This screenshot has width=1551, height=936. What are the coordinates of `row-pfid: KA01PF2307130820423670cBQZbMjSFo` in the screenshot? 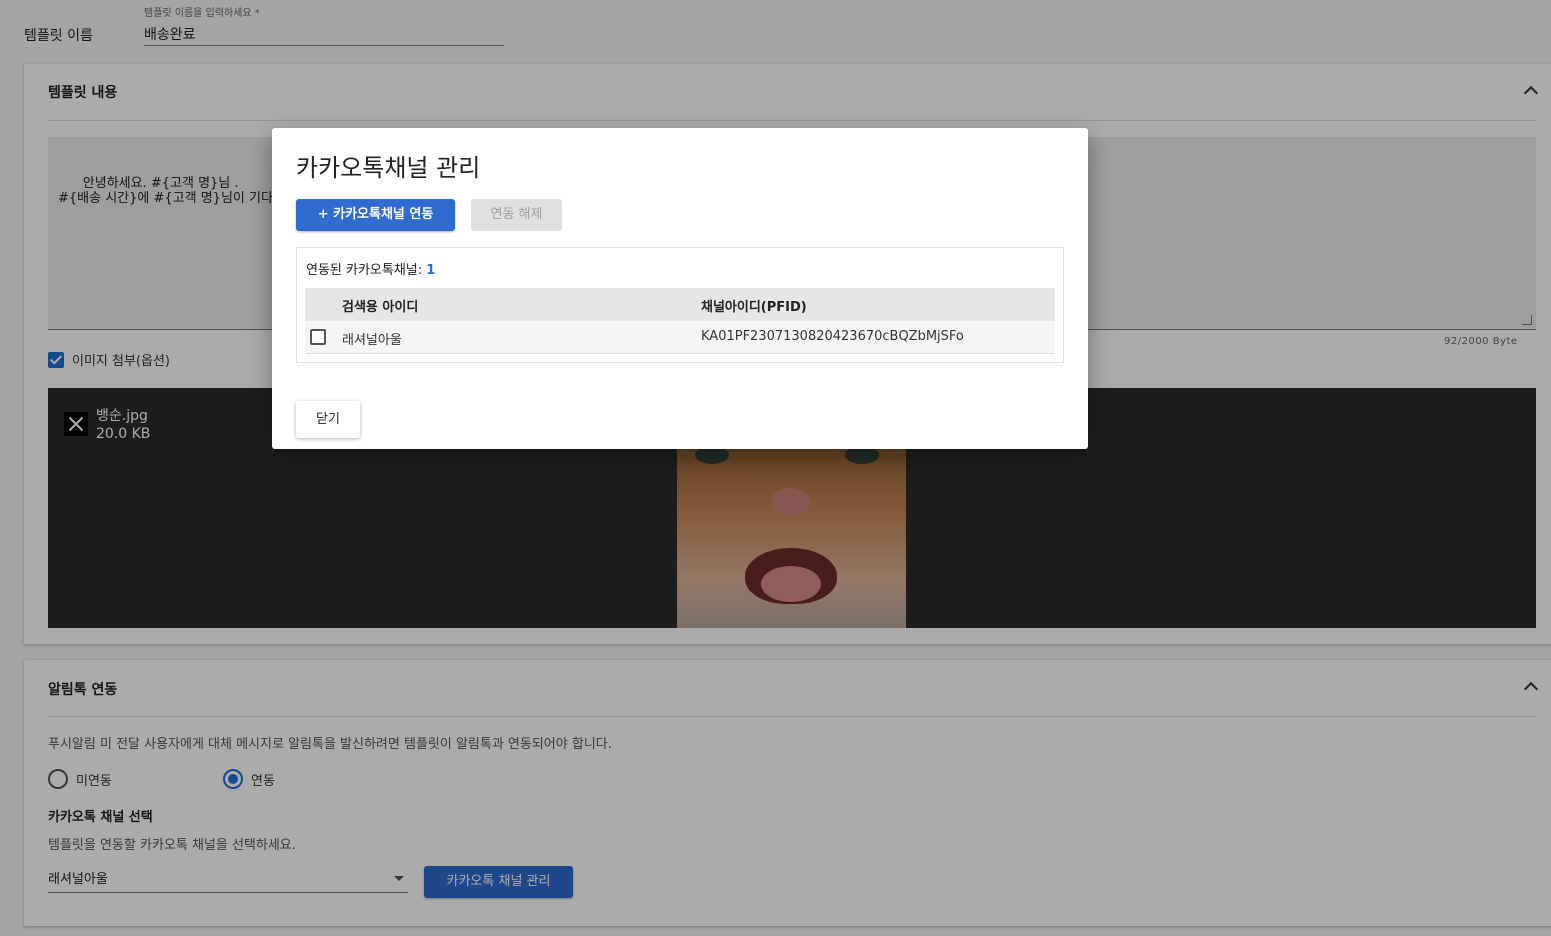 It's located at (832, 336).